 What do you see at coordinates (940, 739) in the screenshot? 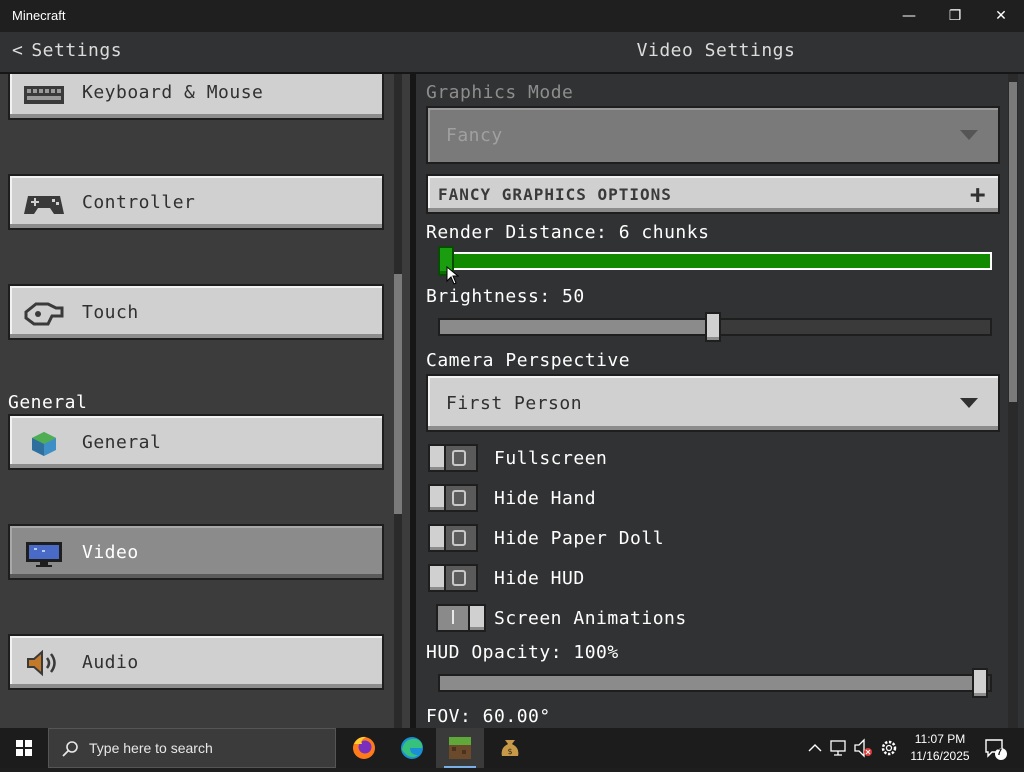
I see `clock-time: 11:07 PM` at bounding box center [940, 739].